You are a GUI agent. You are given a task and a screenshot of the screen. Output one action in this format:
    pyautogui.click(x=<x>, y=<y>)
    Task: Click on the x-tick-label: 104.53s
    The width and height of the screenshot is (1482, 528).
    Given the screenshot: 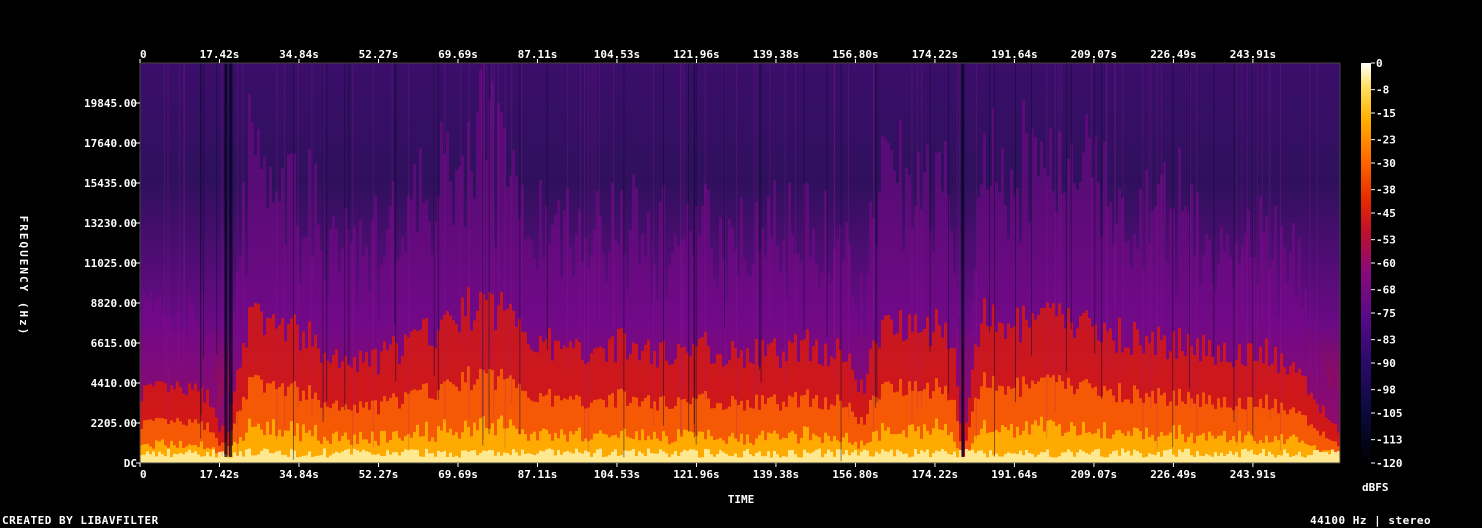 What is the action you would take?
    pyautogui.click(x=617, y=54)
    